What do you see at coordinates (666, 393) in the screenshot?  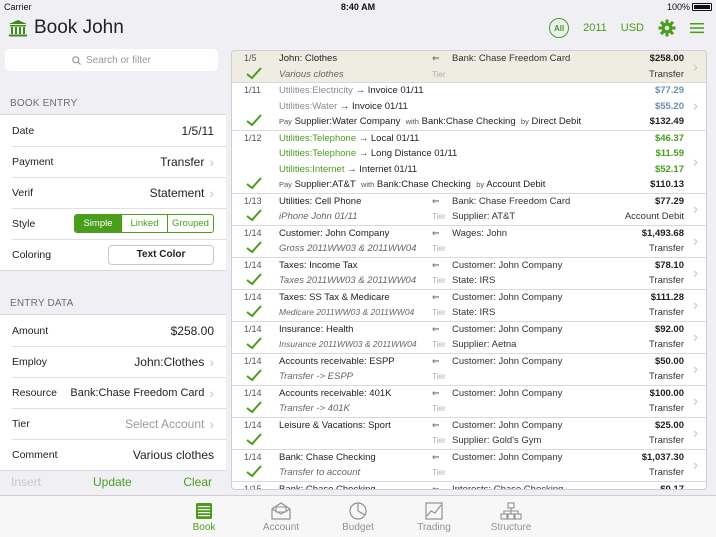 I see `entry-amount: $100.00` at bounding box center [666, 393].